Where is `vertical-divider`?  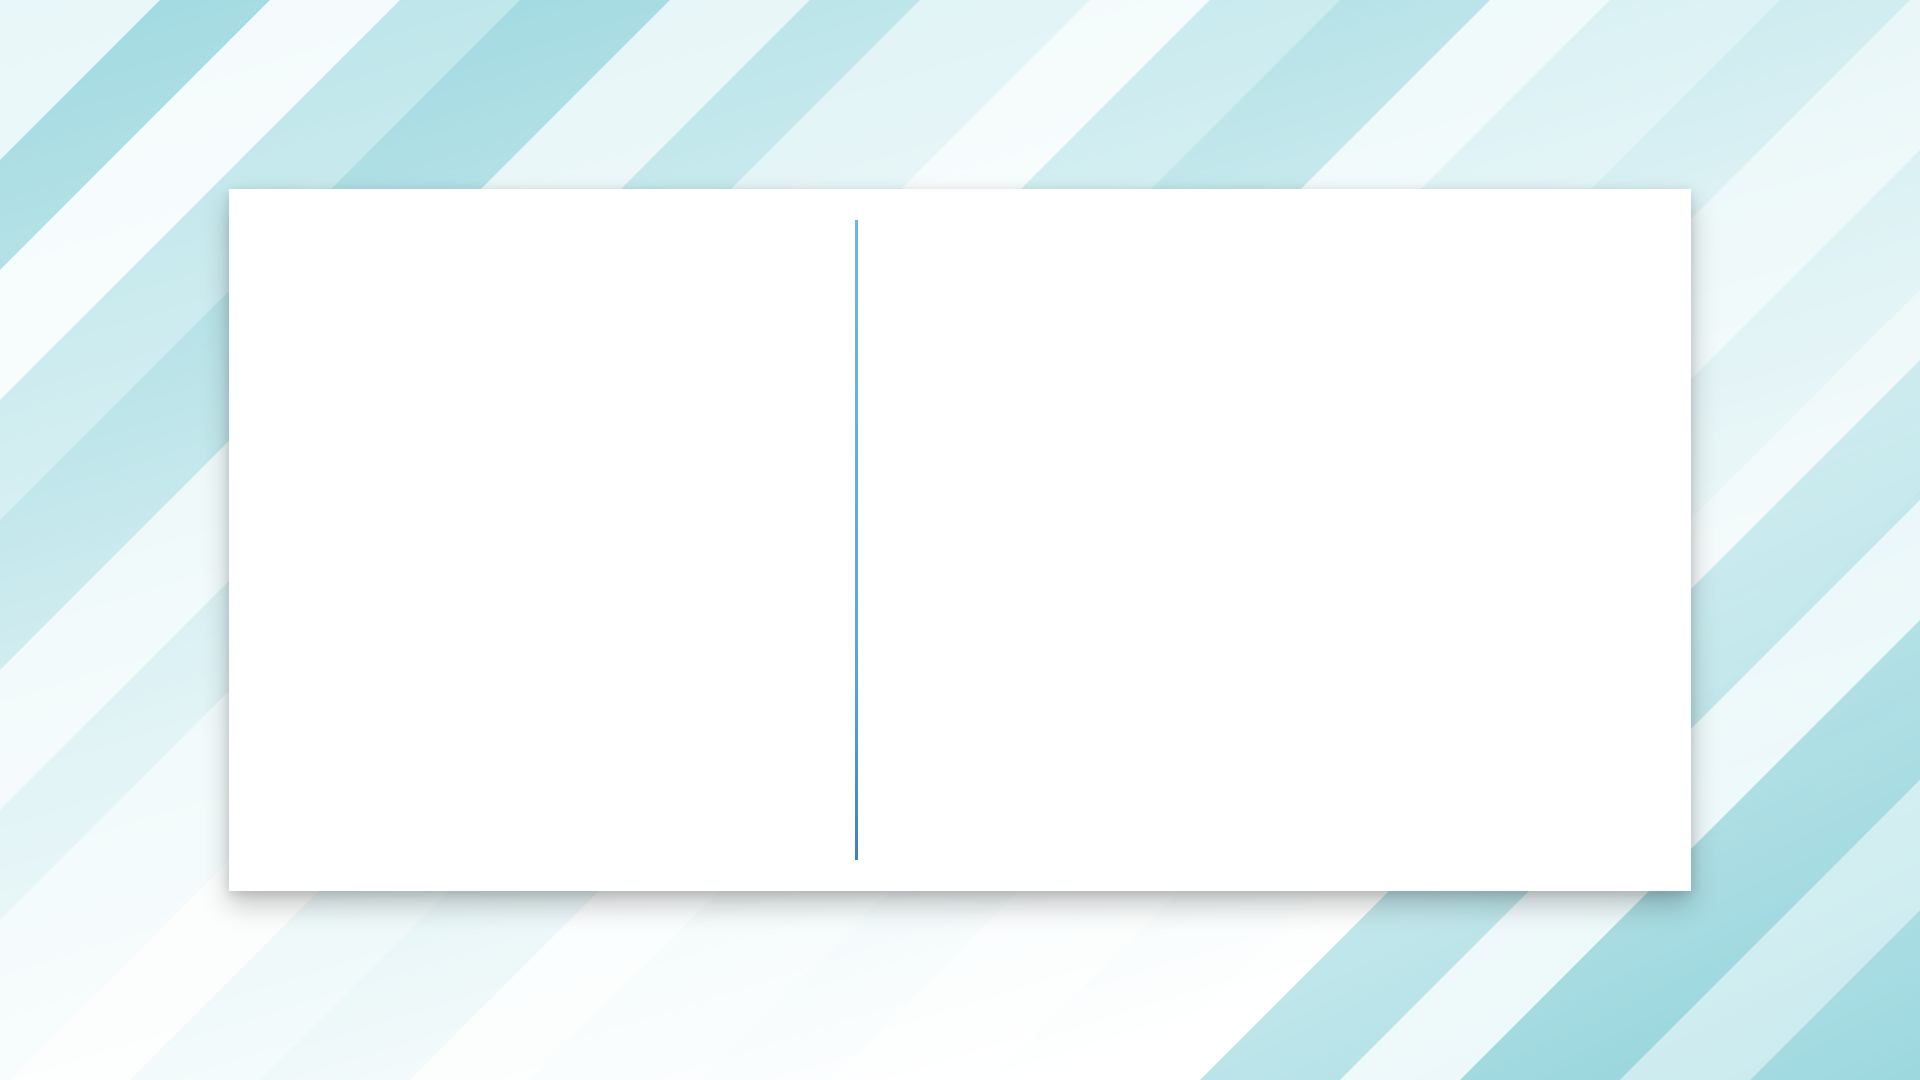
vertical-divider is located at coordinates (856, 540).